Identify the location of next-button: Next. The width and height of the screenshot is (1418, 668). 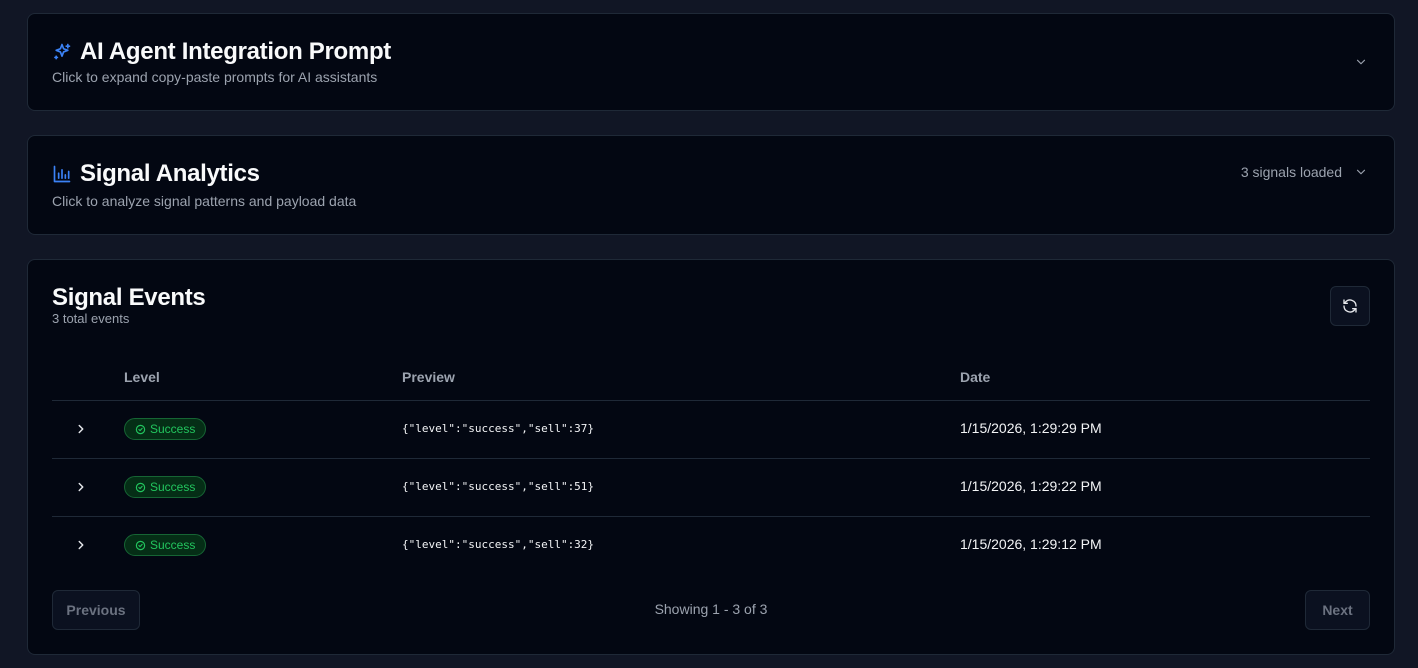
(1337, 610).